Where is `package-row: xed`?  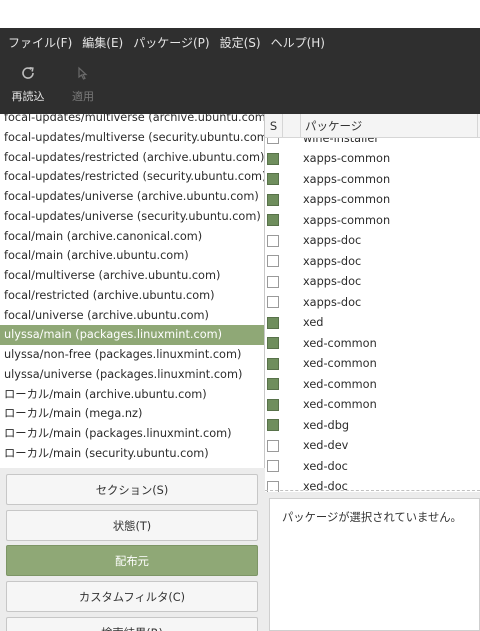
package-row: xed is located at coordinates (372, 323).